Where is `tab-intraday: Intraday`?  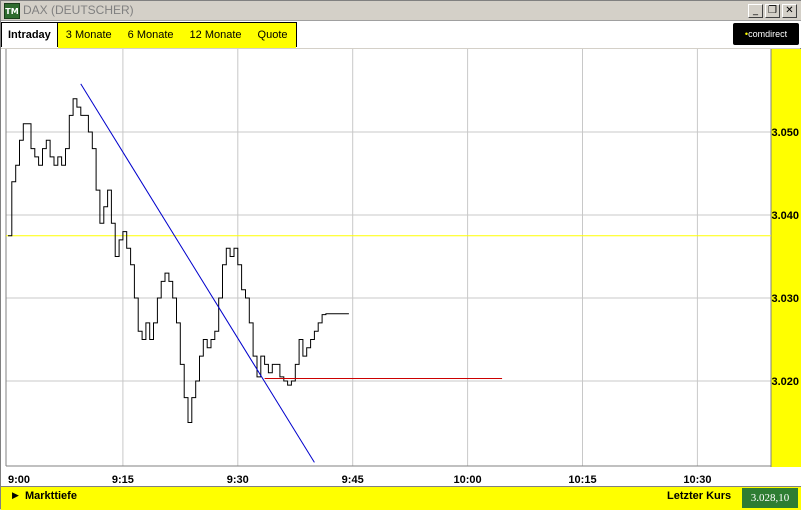 tab-intraday: Intraday is located at coordinates (29, 34).